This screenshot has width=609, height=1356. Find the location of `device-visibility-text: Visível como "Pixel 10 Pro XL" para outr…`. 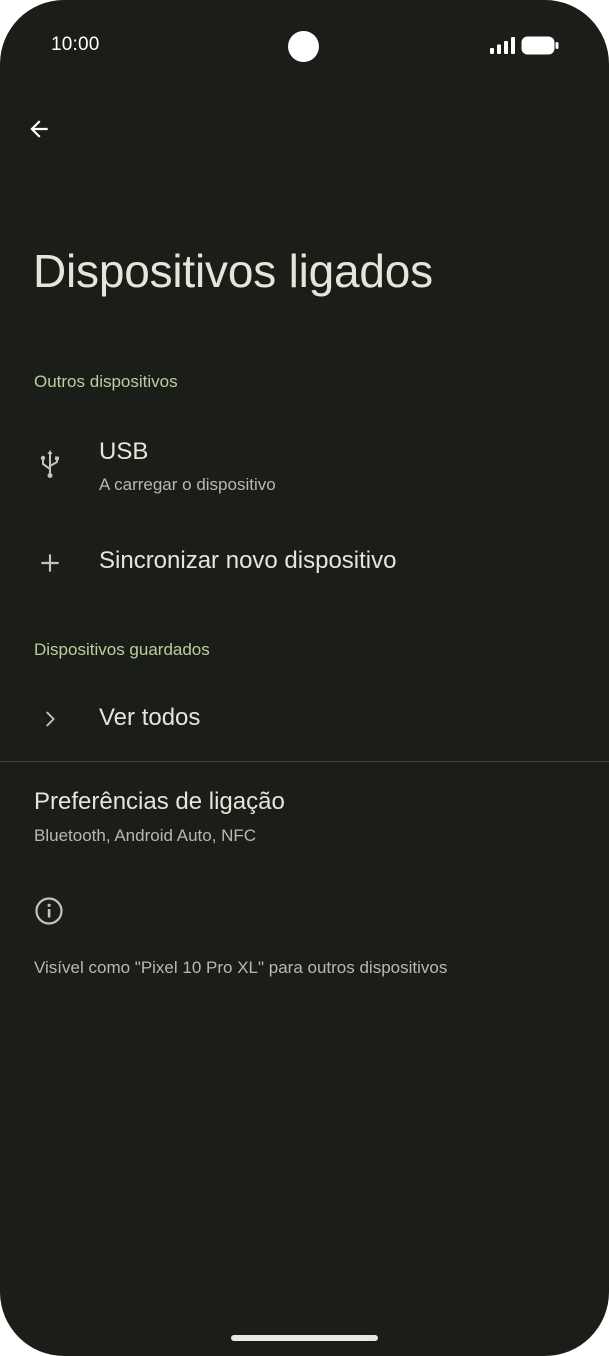

device-visibility-text: Visível como "Pixel 10 Pro XL" para outr… is located at coordinates (241, 967).